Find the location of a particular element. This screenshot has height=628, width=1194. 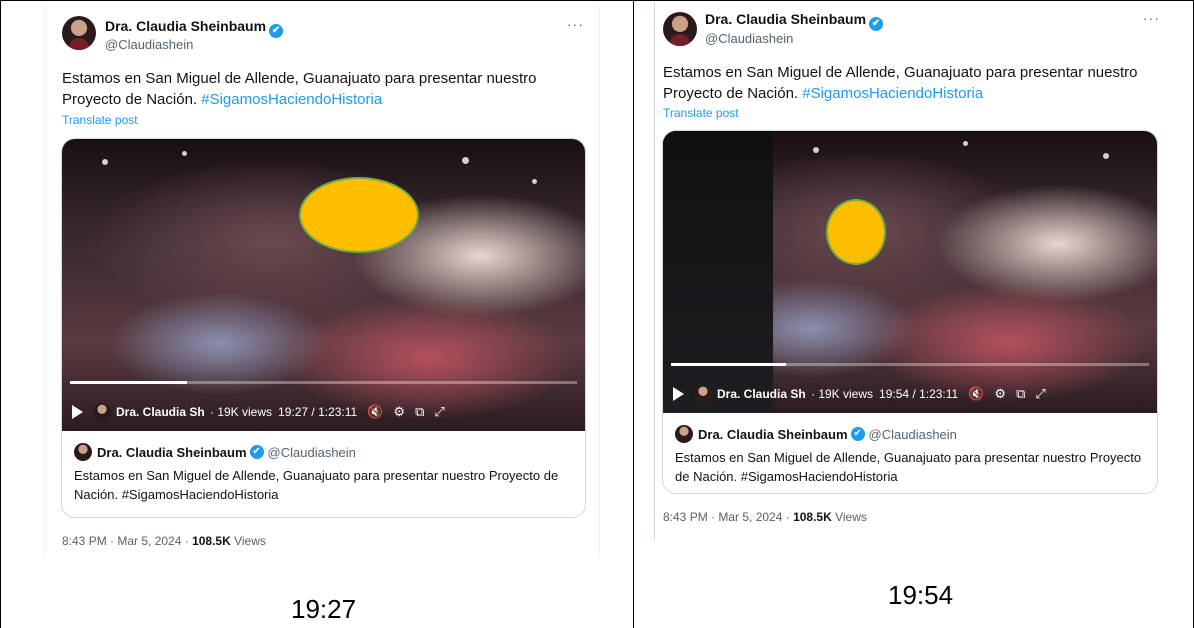

video-time: 19:27 / 1:23:11 is located at coordinates (318, 412).